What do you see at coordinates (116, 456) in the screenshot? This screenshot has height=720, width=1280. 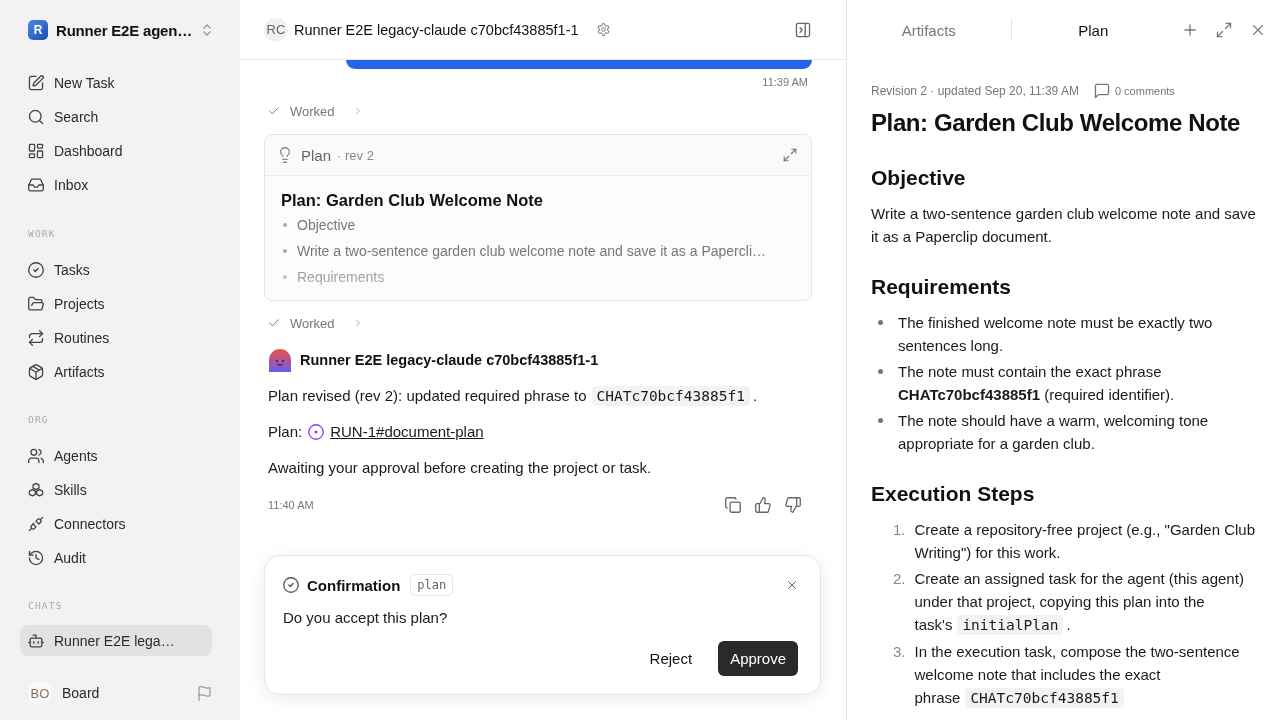 I see `nav-item: Agents` at bounding box center [116, 456].